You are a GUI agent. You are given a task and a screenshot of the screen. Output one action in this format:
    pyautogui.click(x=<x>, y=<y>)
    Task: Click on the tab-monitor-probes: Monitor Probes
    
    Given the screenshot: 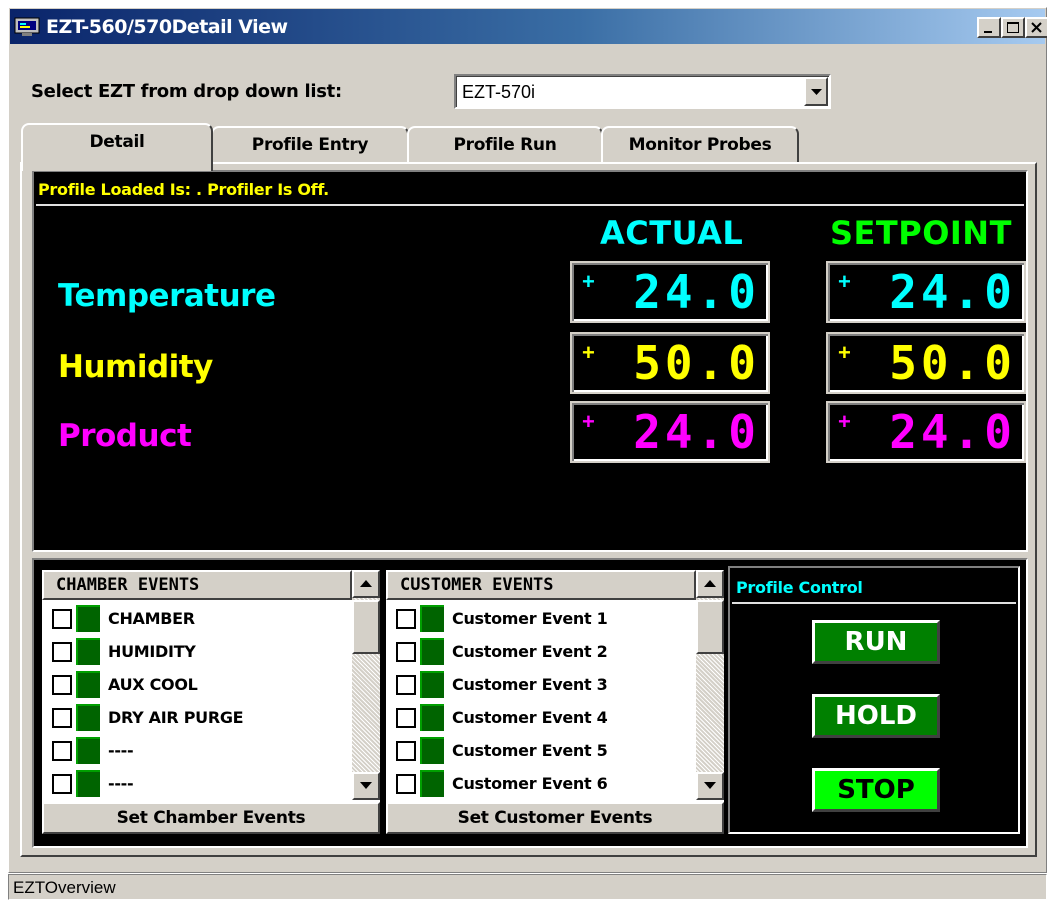 What is the action you would take?
    pyautogui.click(x=700, y=146)
    